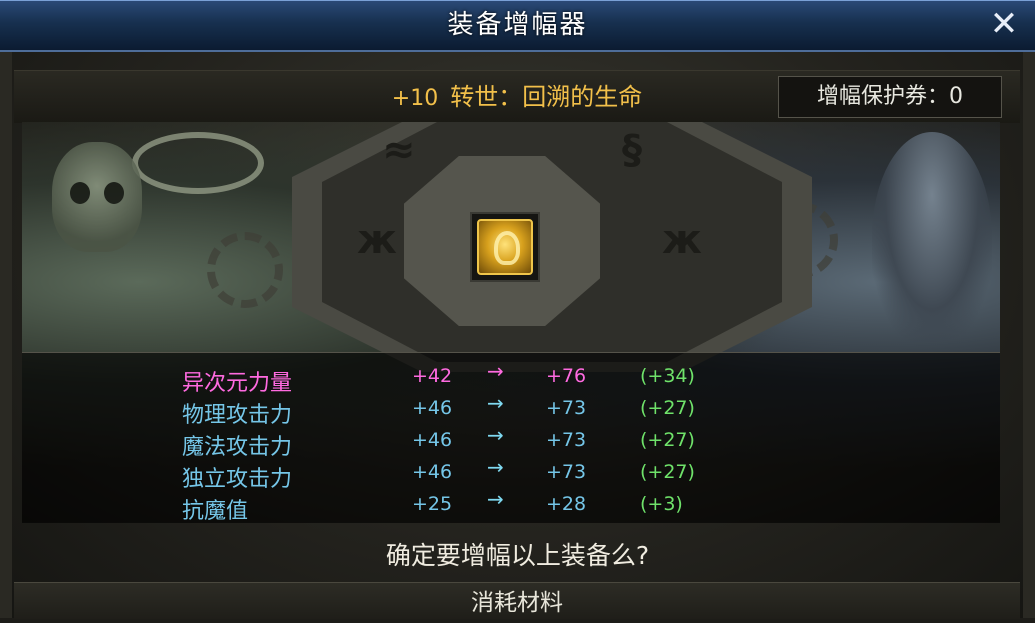 The image size is (1035, 623). I want to click on stat-delta: (+3), so click(661, 504).